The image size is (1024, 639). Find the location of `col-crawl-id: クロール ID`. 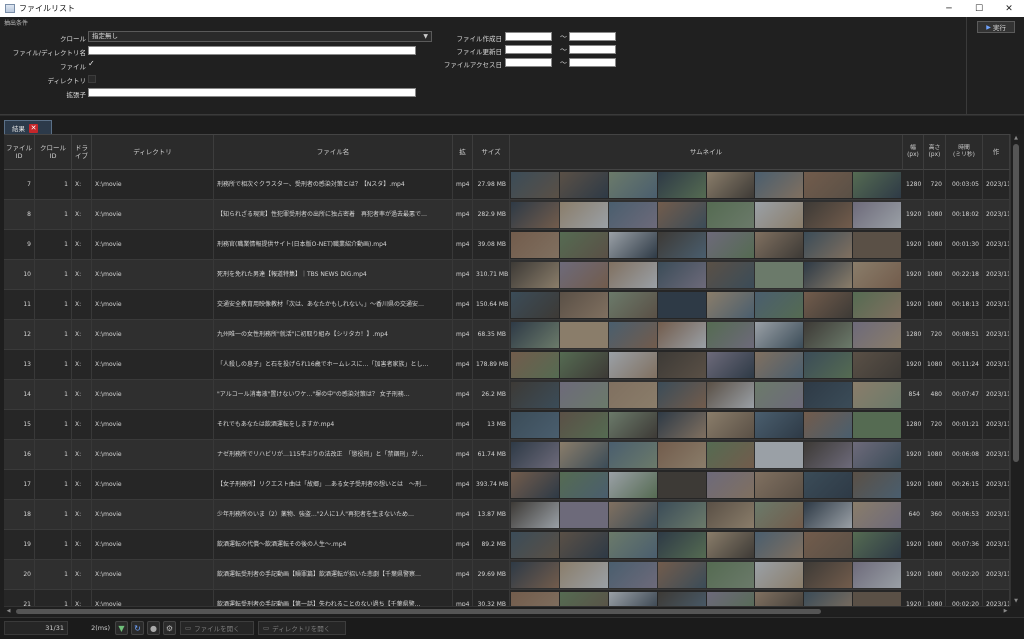

col-crawl-id: クロール ID is located at coordinates (53, 152).